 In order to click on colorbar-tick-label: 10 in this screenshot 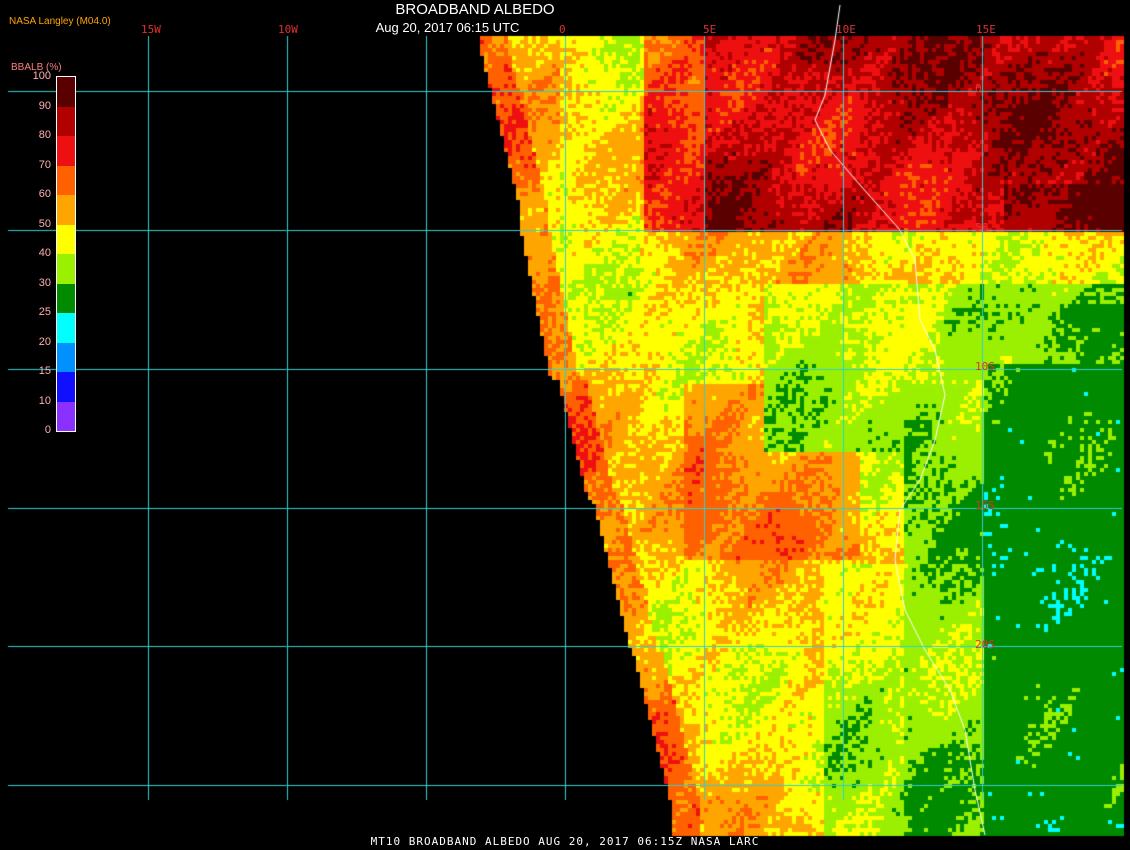, I will do `click(44, 400)`.